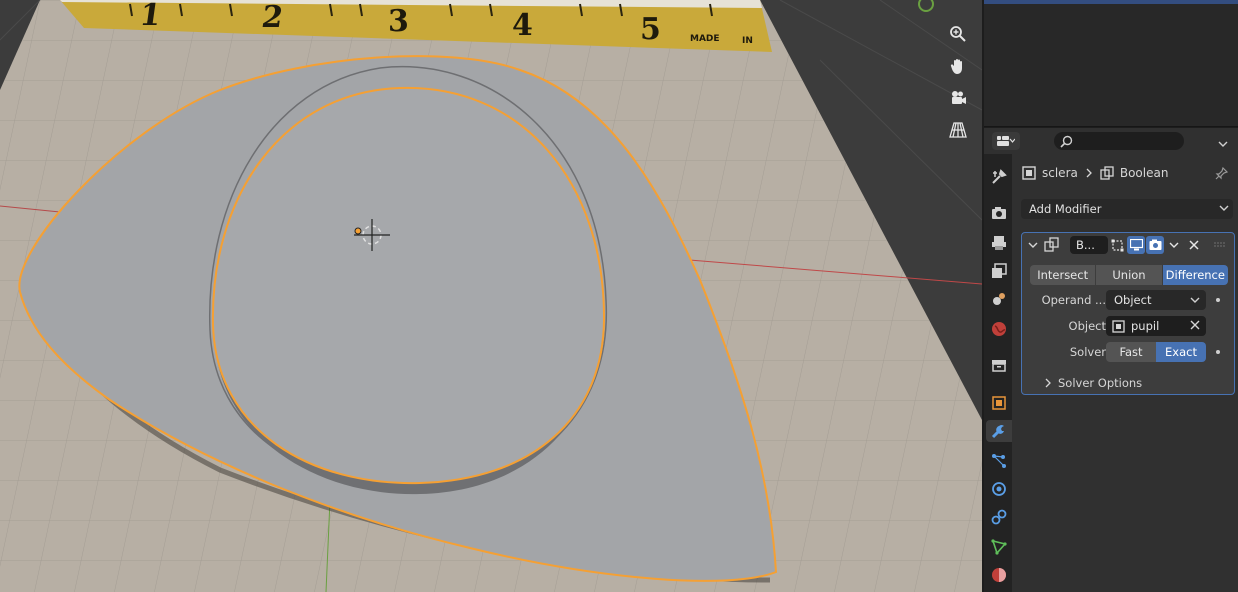 Image resolution: width=1238 pixels, height=592 pixels. What do you see at coordinates (1221, 173) in the screenshot?
I see `pin-icon` at bounding box center [1221, 173].